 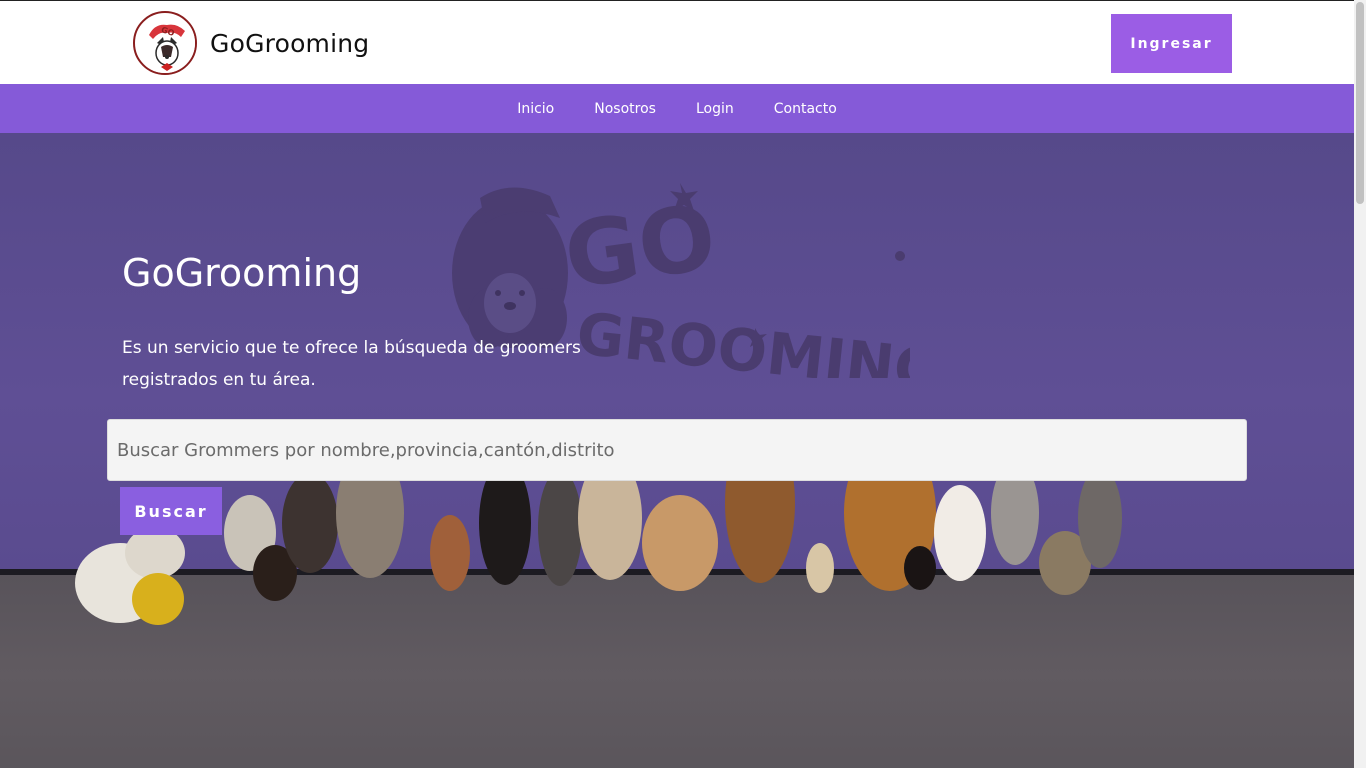 I want to click on login-button: Ingresar, so click(x=1171, y=43).